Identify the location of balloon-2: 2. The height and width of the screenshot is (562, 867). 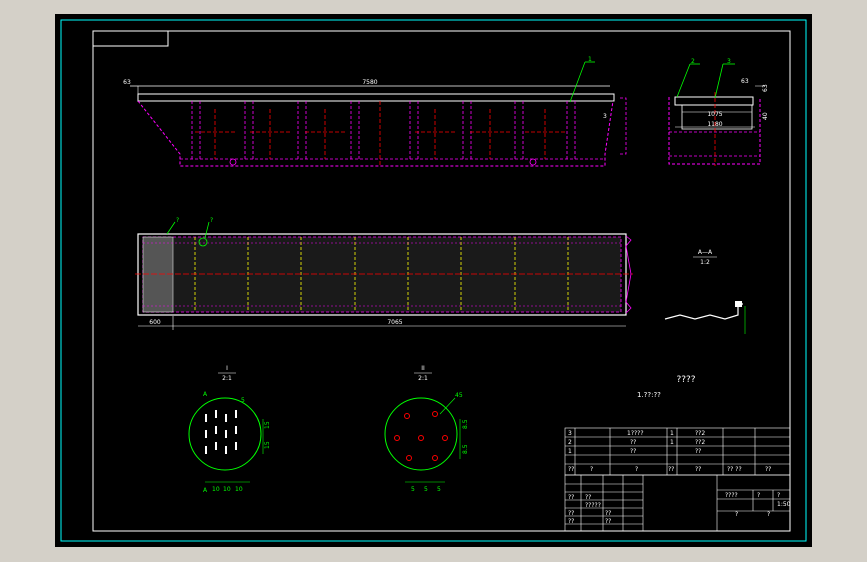
(693, 61).